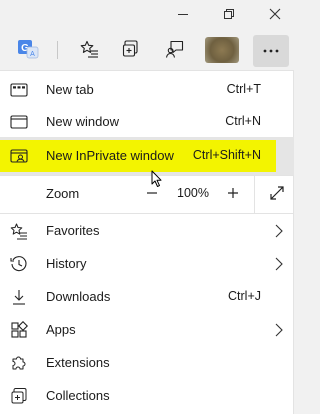 The height and width of the screenshot is (414, 320). I want to click on zoom-level: 100%, so click(193, 193).